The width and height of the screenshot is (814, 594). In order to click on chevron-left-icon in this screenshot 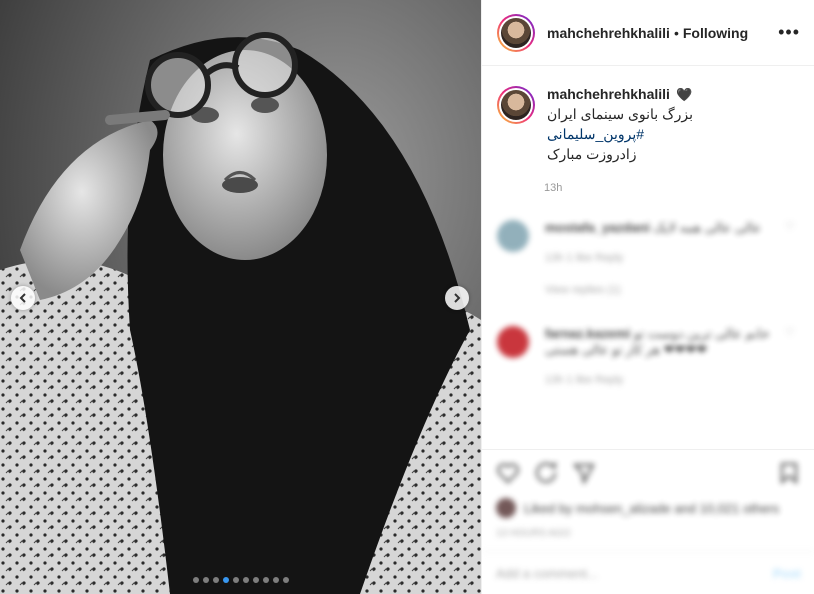, I will do `click(22, 298)`.